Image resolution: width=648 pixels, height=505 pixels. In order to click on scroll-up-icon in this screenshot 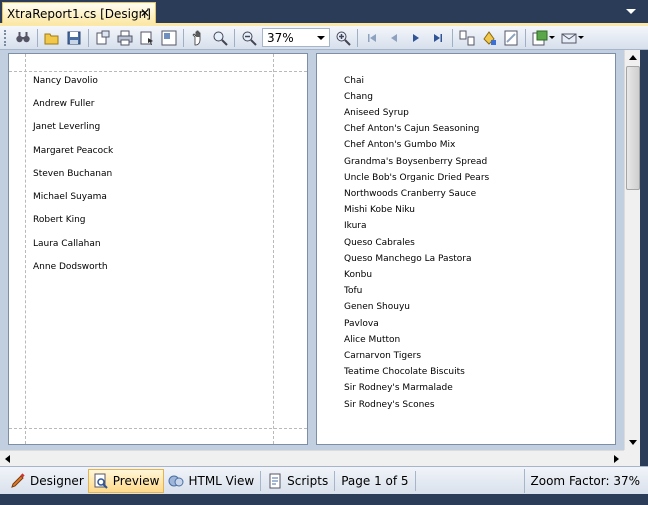, I will do `click(633, 57)`.